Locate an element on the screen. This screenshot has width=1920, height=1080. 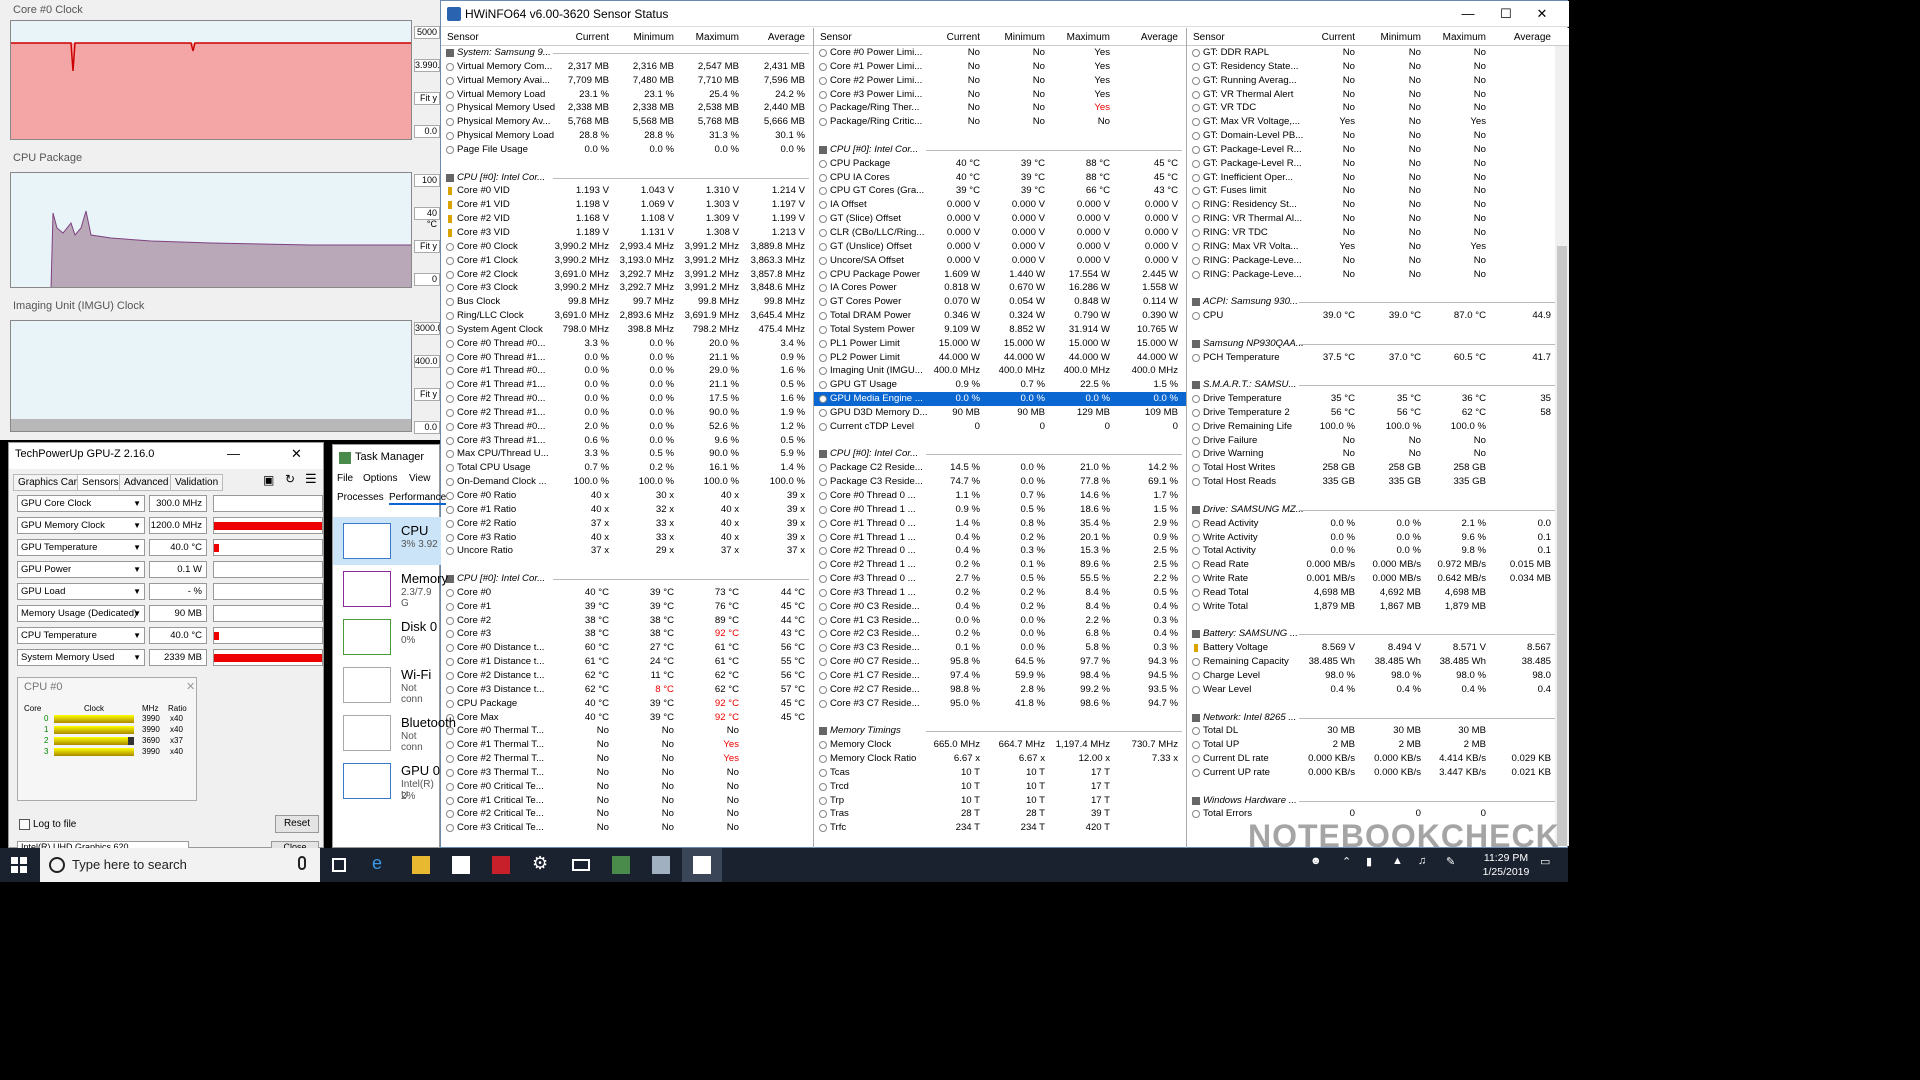
sensor-row: RING: VR TDC No No No is located at coordinates (1378, 233).